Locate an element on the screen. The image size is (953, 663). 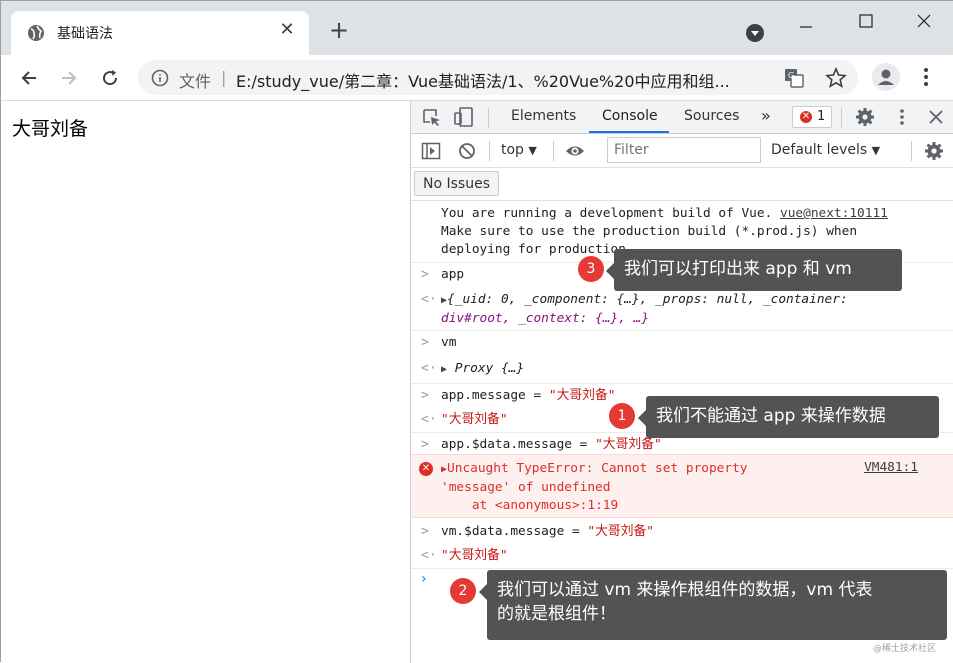
annotation-callout-2-line2: 的就是根组件！ is located at coordinates (556, 614).